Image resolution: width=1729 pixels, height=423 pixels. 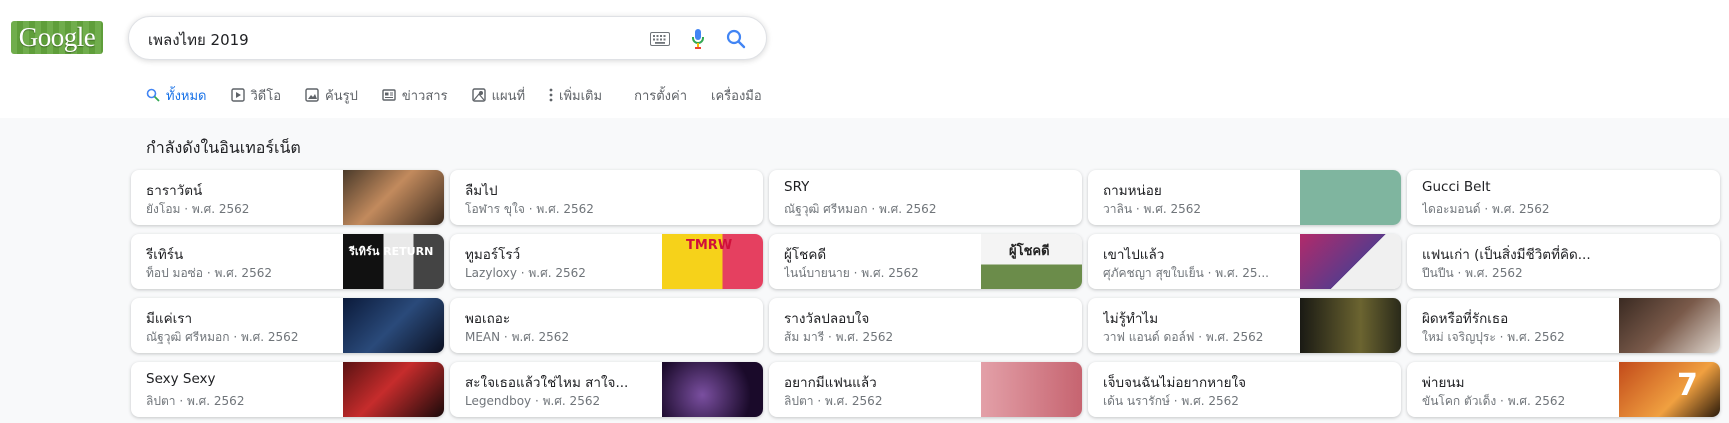 I want to click on tab-maps: แผนที่, so click(x=498, y=95).